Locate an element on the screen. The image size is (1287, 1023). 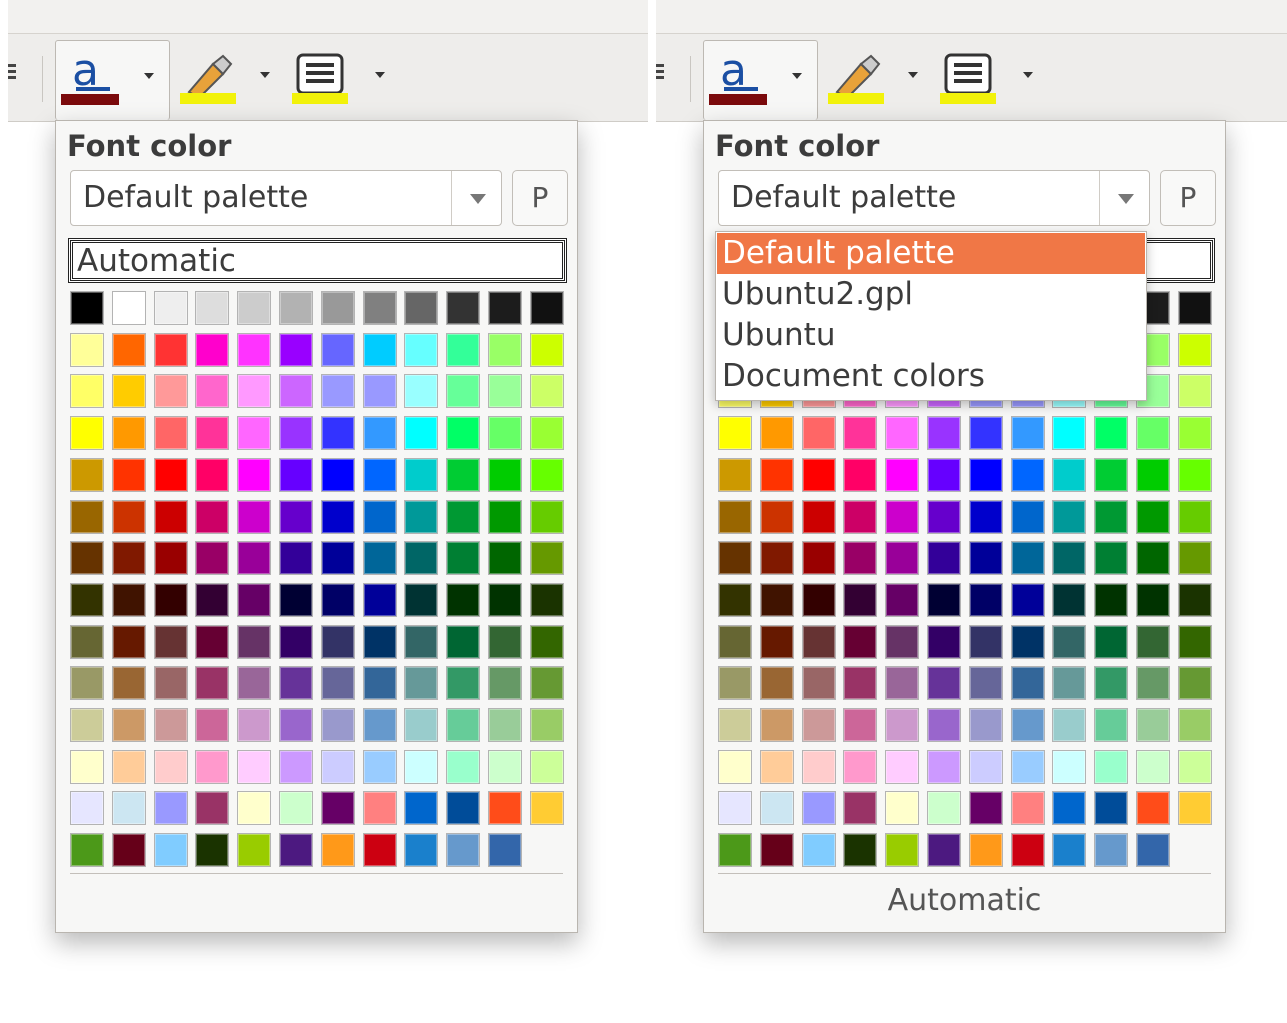
background-dropdown-arrow-icon is located at coordinates (1028, 75).